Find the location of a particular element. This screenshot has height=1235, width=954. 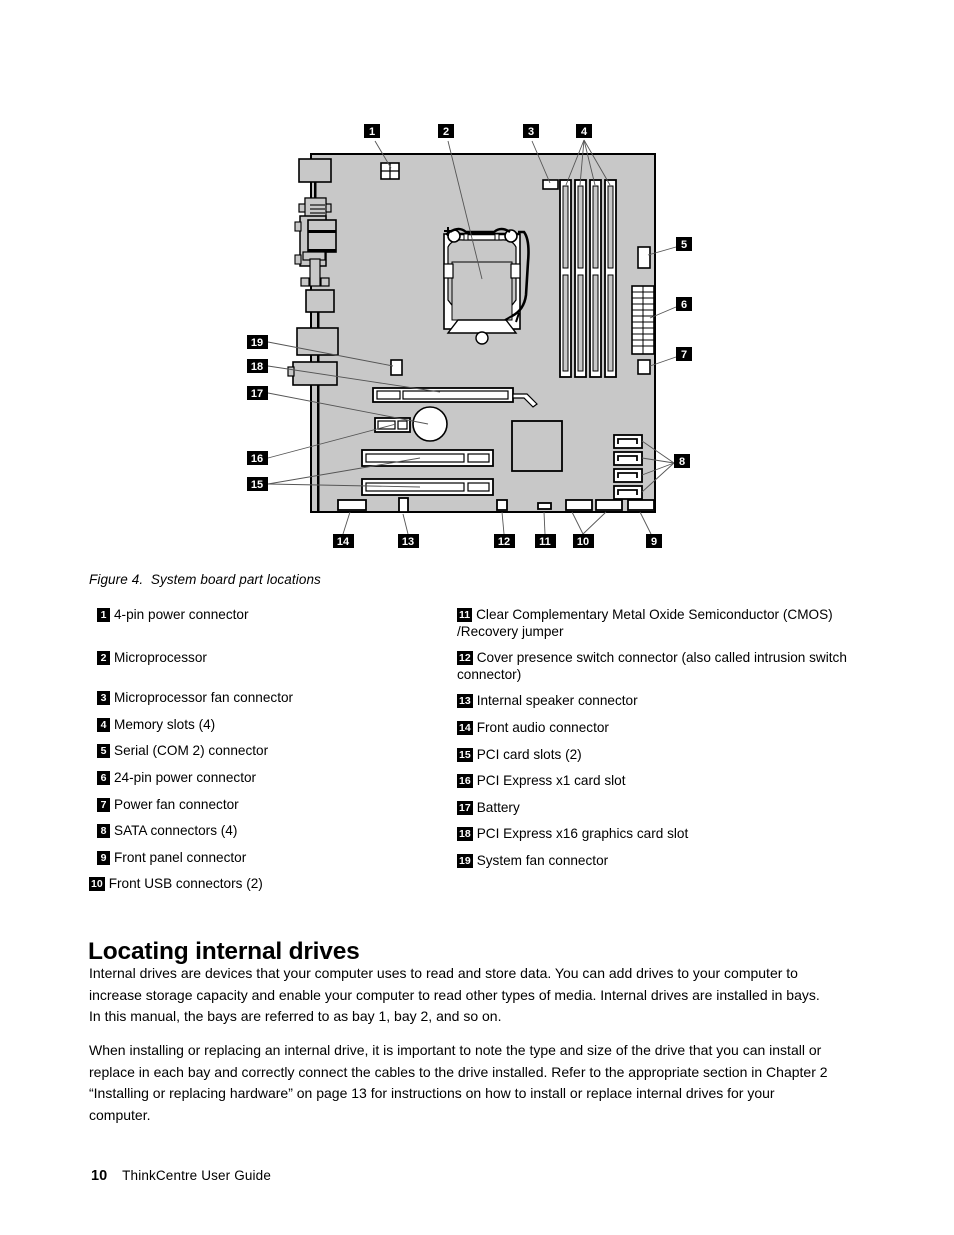

connector-system-fan is located at coordinates (396, 367).